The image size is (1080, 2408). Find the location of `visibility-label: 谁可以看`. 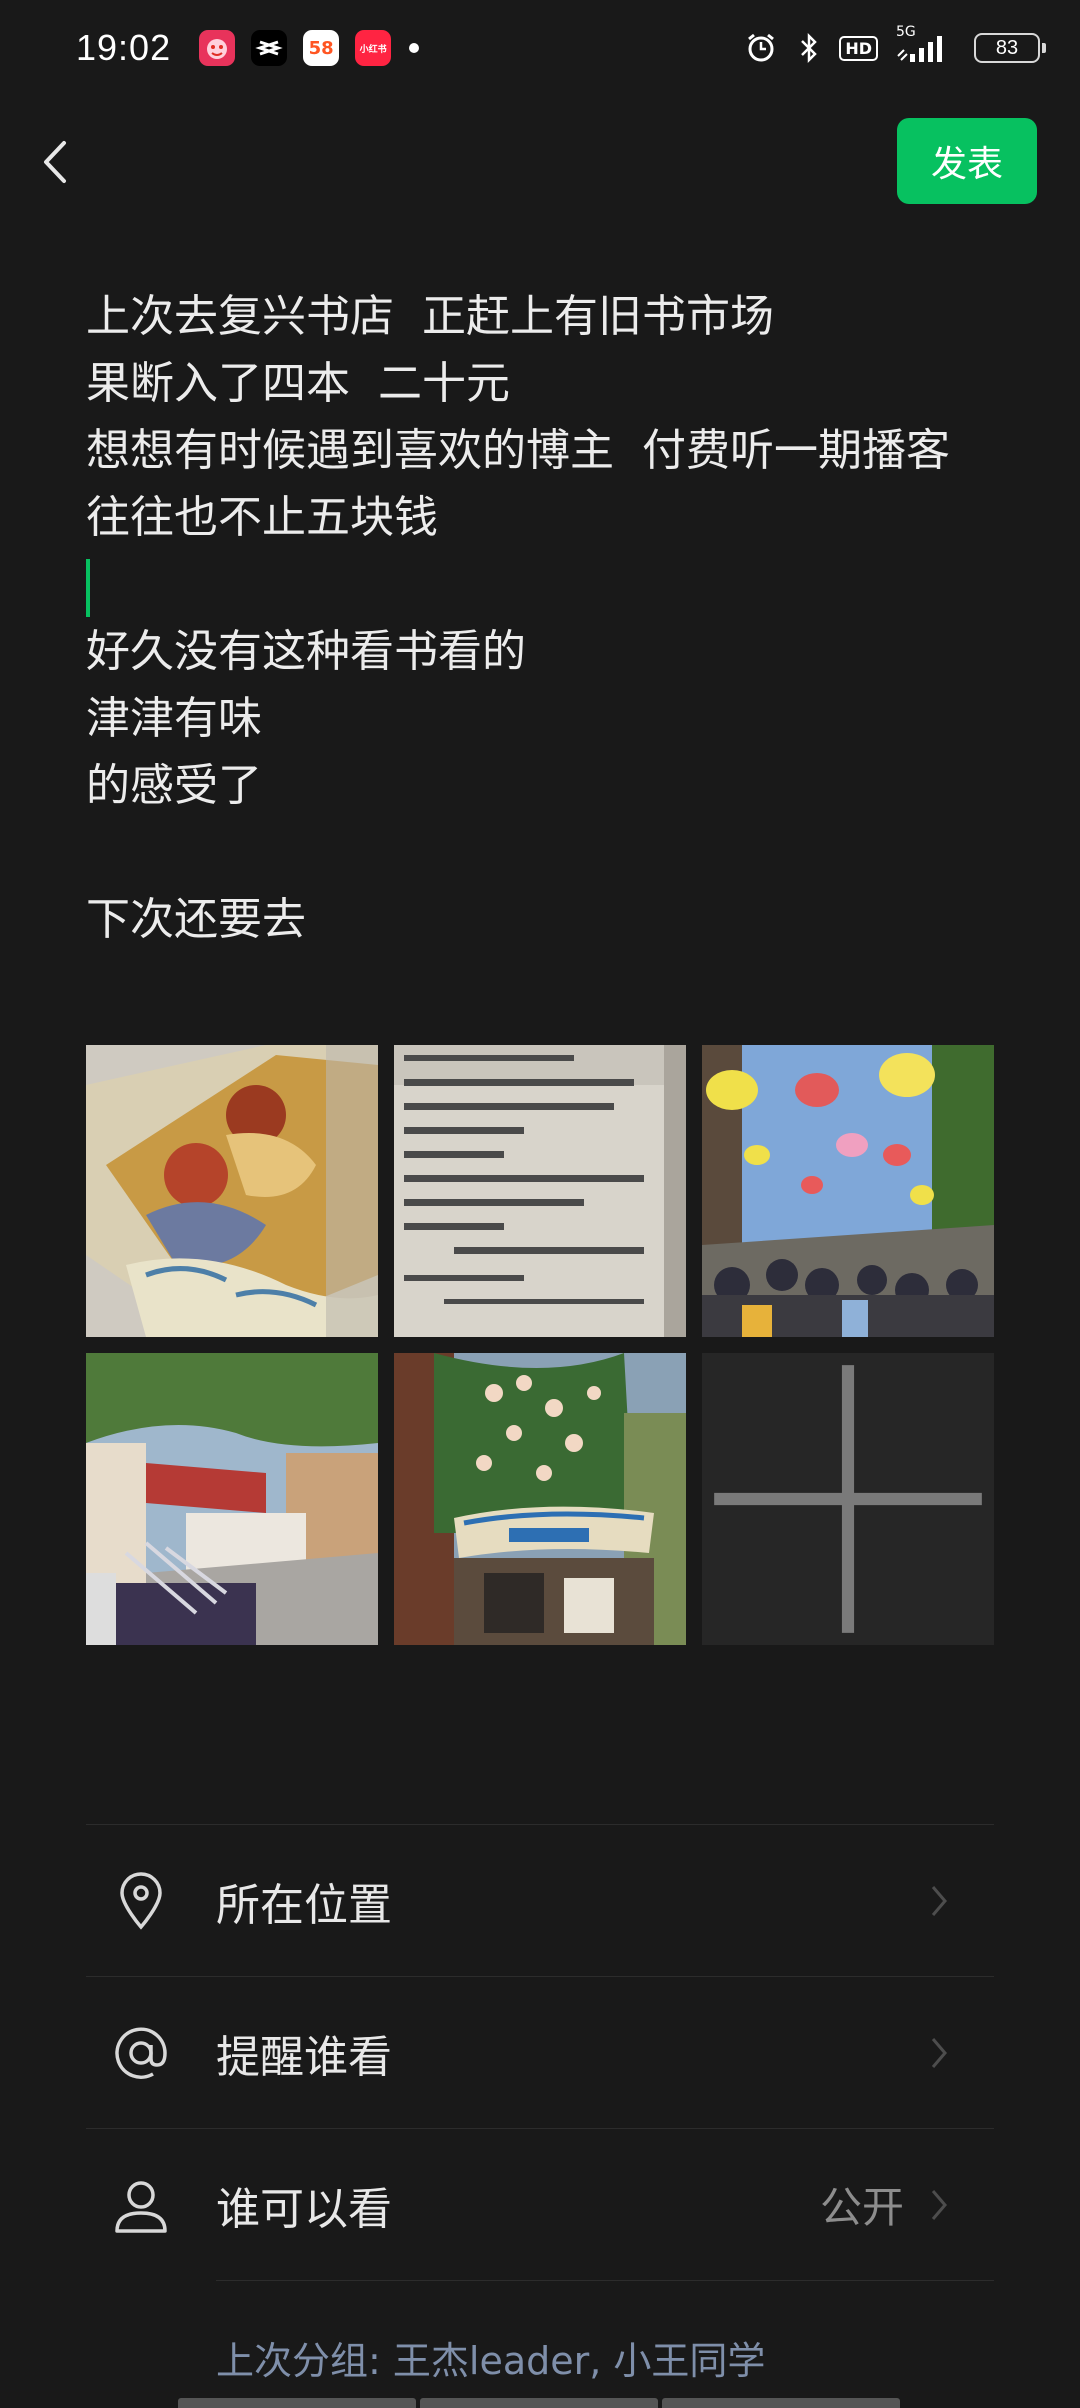

visibility-label: 谁可以看 is located at coordinates (304, 2209).